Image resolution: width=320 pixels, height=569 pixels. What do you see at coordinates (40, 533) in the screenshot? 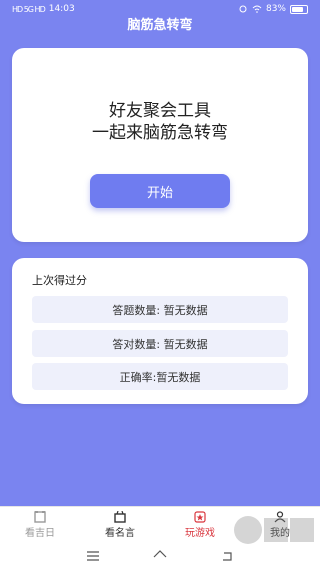
I see `nav-label-lucky-day: 看吉日` at bounding box center [40, 533].